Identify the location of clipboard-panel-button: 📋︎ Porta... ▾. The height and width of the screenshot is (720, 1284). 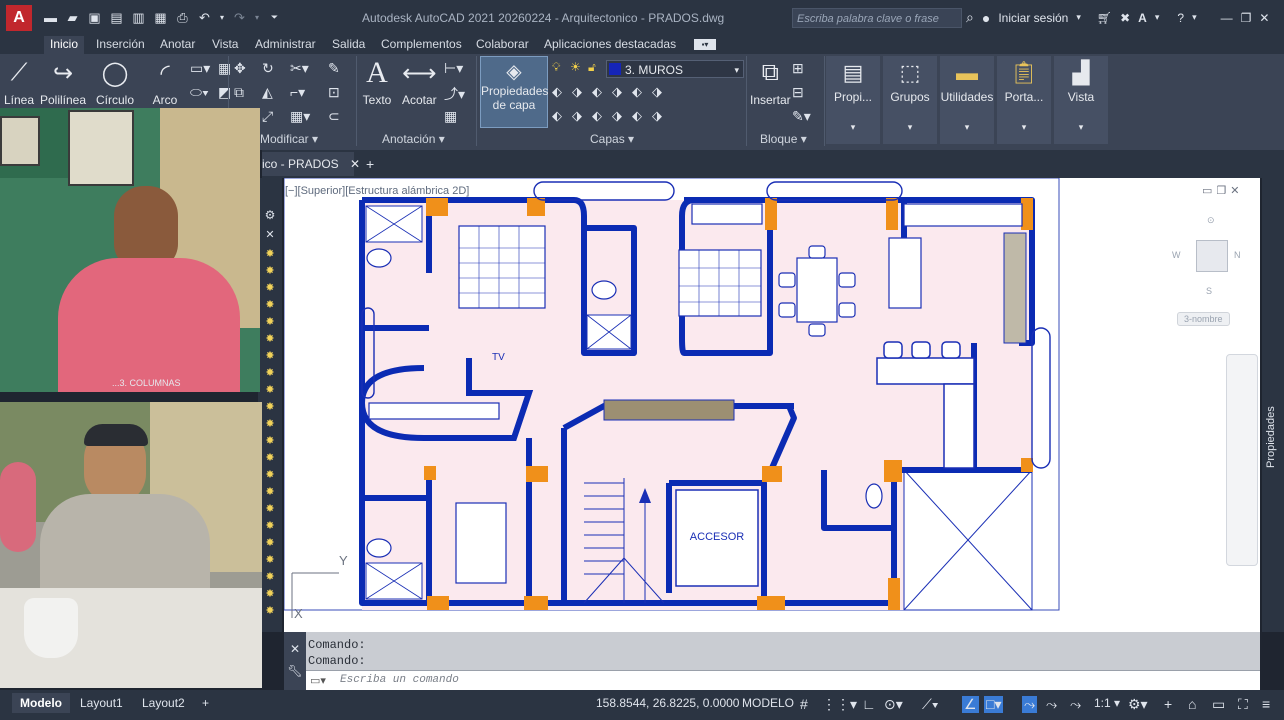
(1024, 100).